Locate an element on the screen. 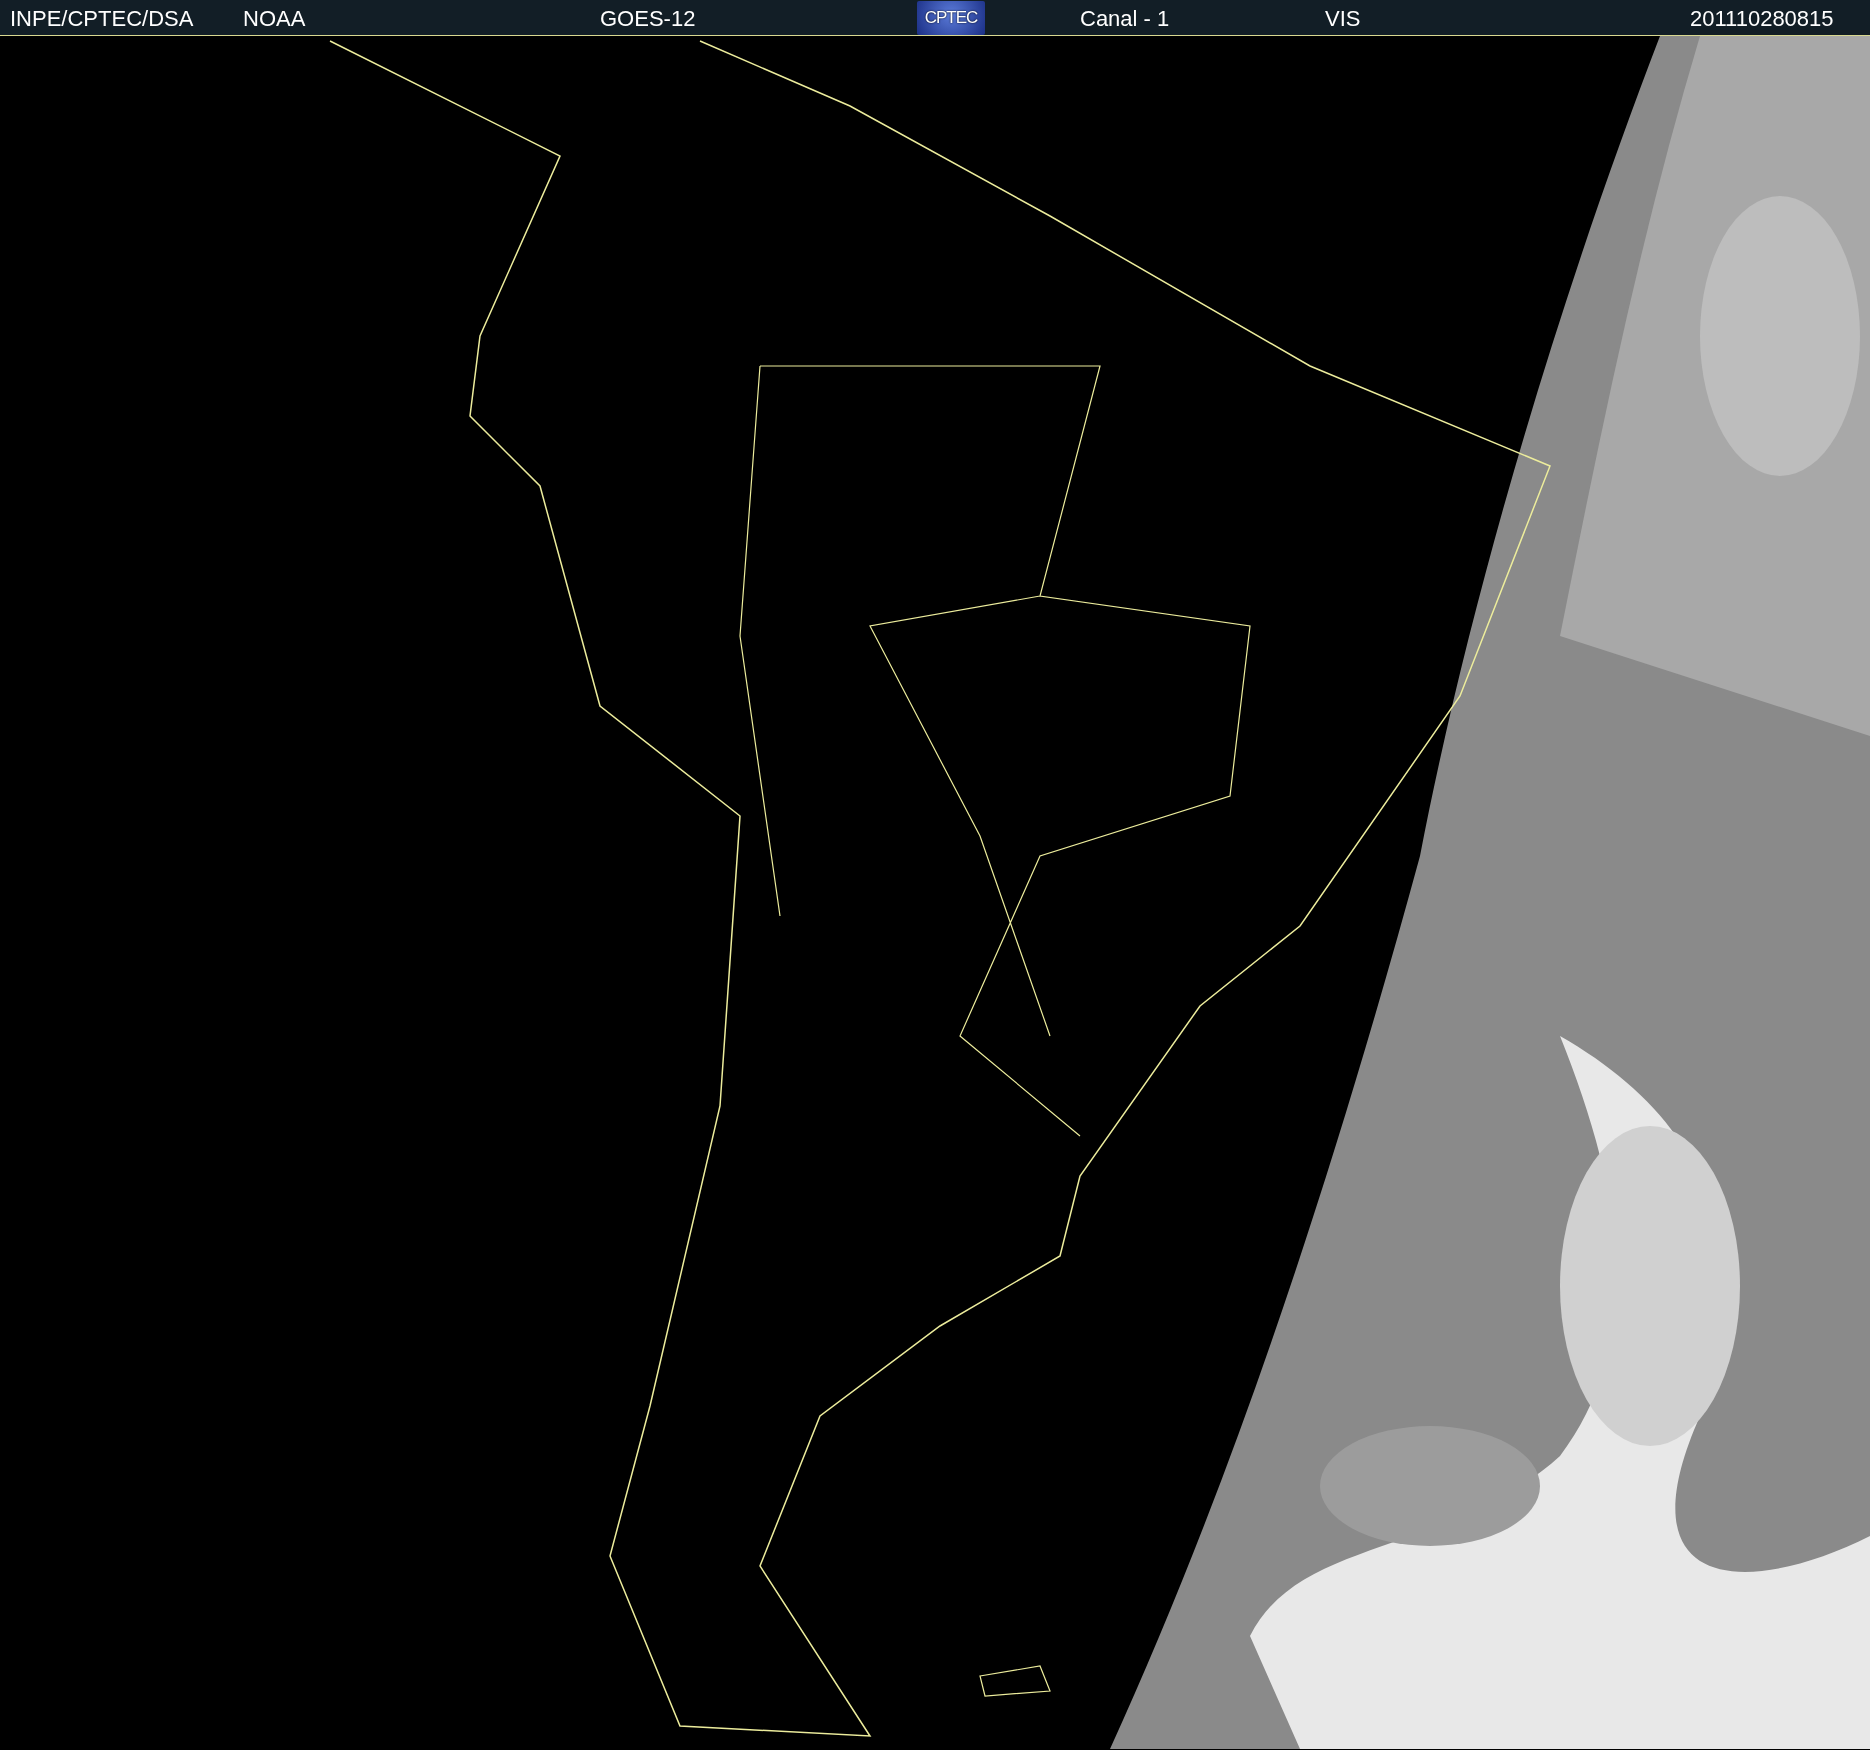 This screenshot has height=1750, width=1870. header-label: NOAA is located at coordinates (274, 18).